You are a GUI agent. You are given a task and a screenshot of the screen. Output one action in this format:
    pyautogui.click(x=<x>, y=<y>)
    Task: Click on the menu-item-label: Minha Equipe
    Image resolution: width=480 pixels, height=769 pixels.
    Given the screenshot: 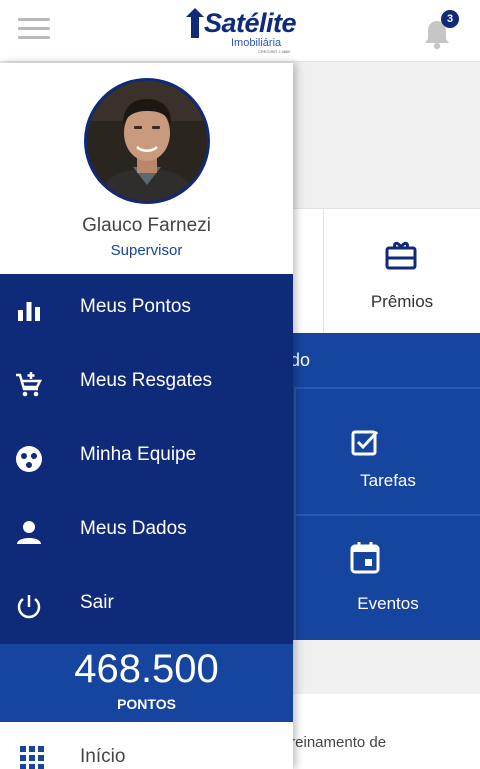 What is the action you would take?
    pyautogui.click(x=138, y=454)
    